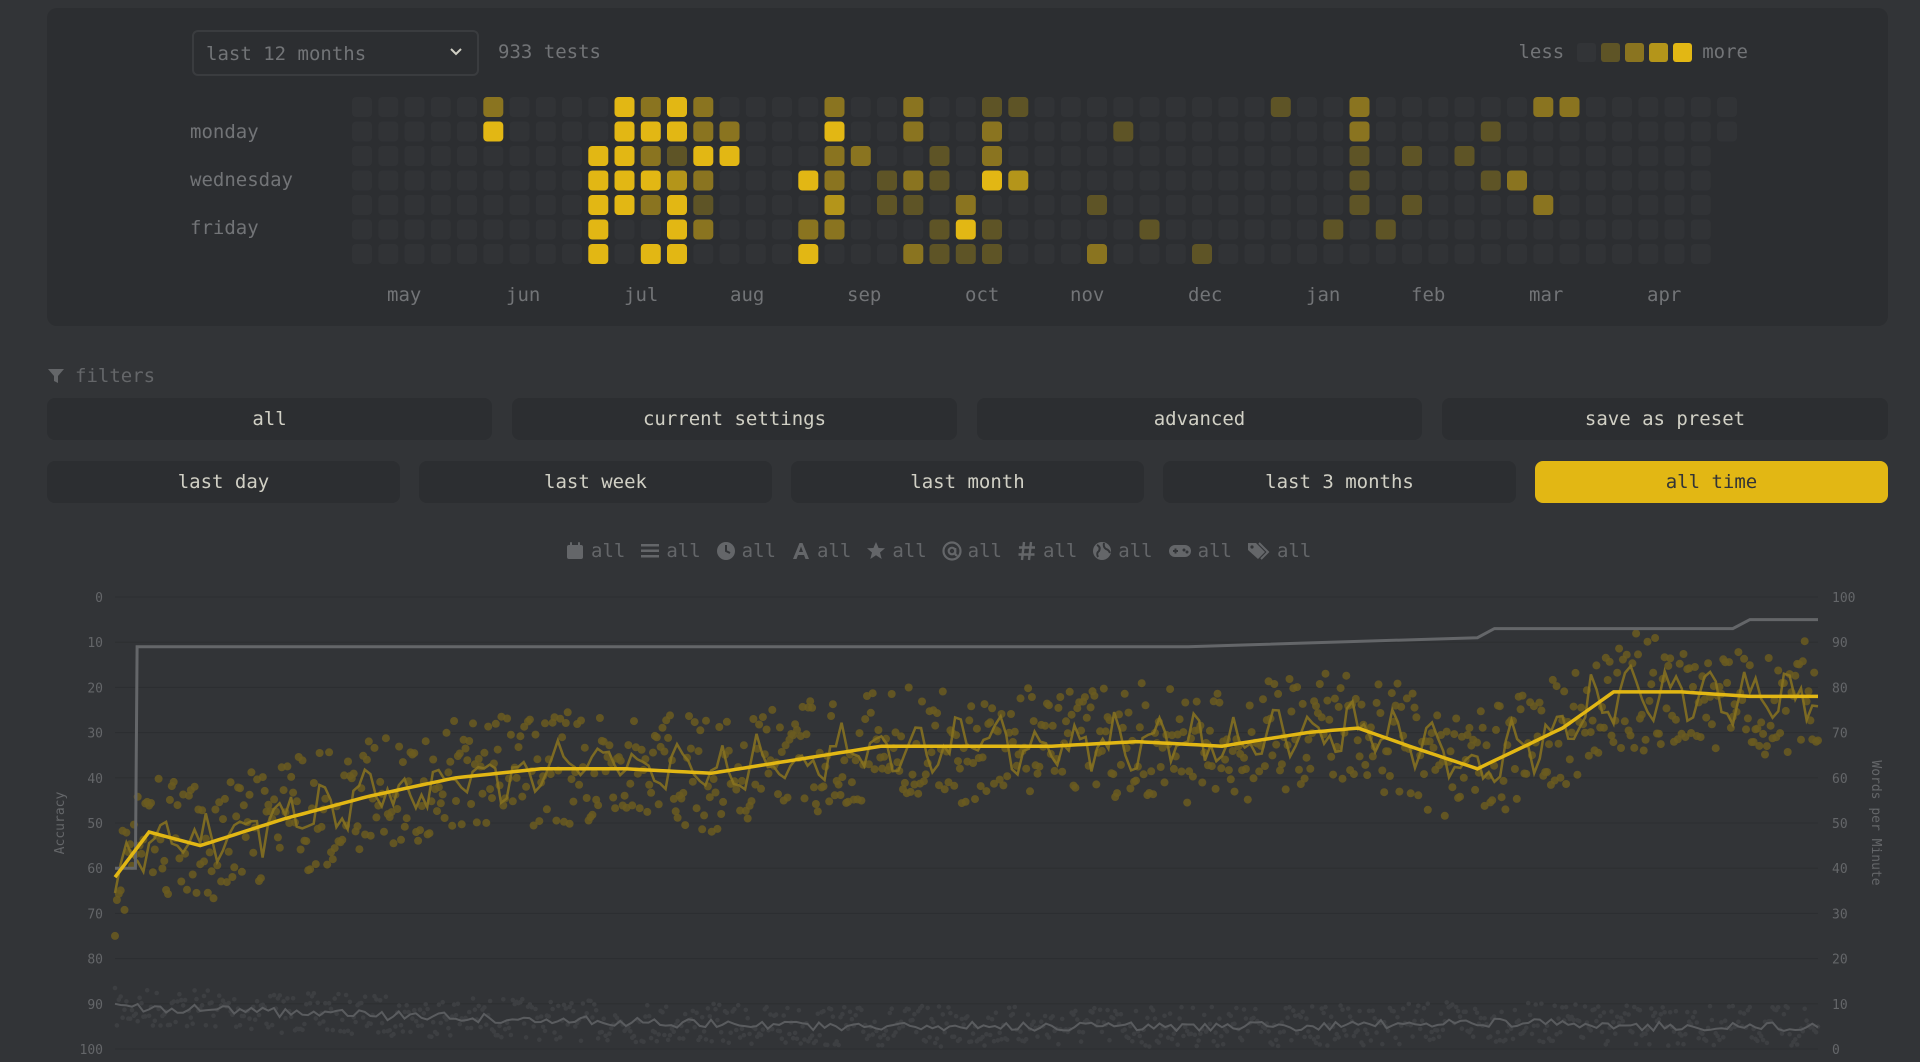  Describe the element at coordinates (746, 551) in the screenshot. I see `quick-filter-time: all` at that location.